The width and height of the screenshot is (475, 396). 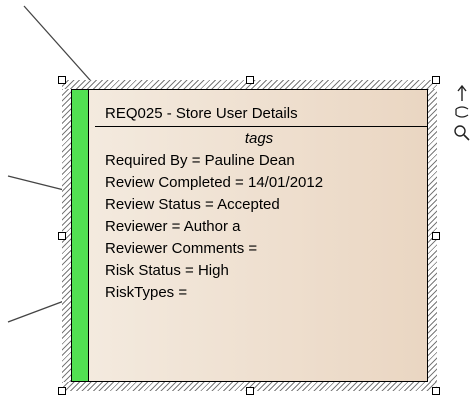 What do you see at coordinates (167, 270) in the screenshot?
I see `tag-risk-status: Risk Status = High` at bounding box center [167, 270].